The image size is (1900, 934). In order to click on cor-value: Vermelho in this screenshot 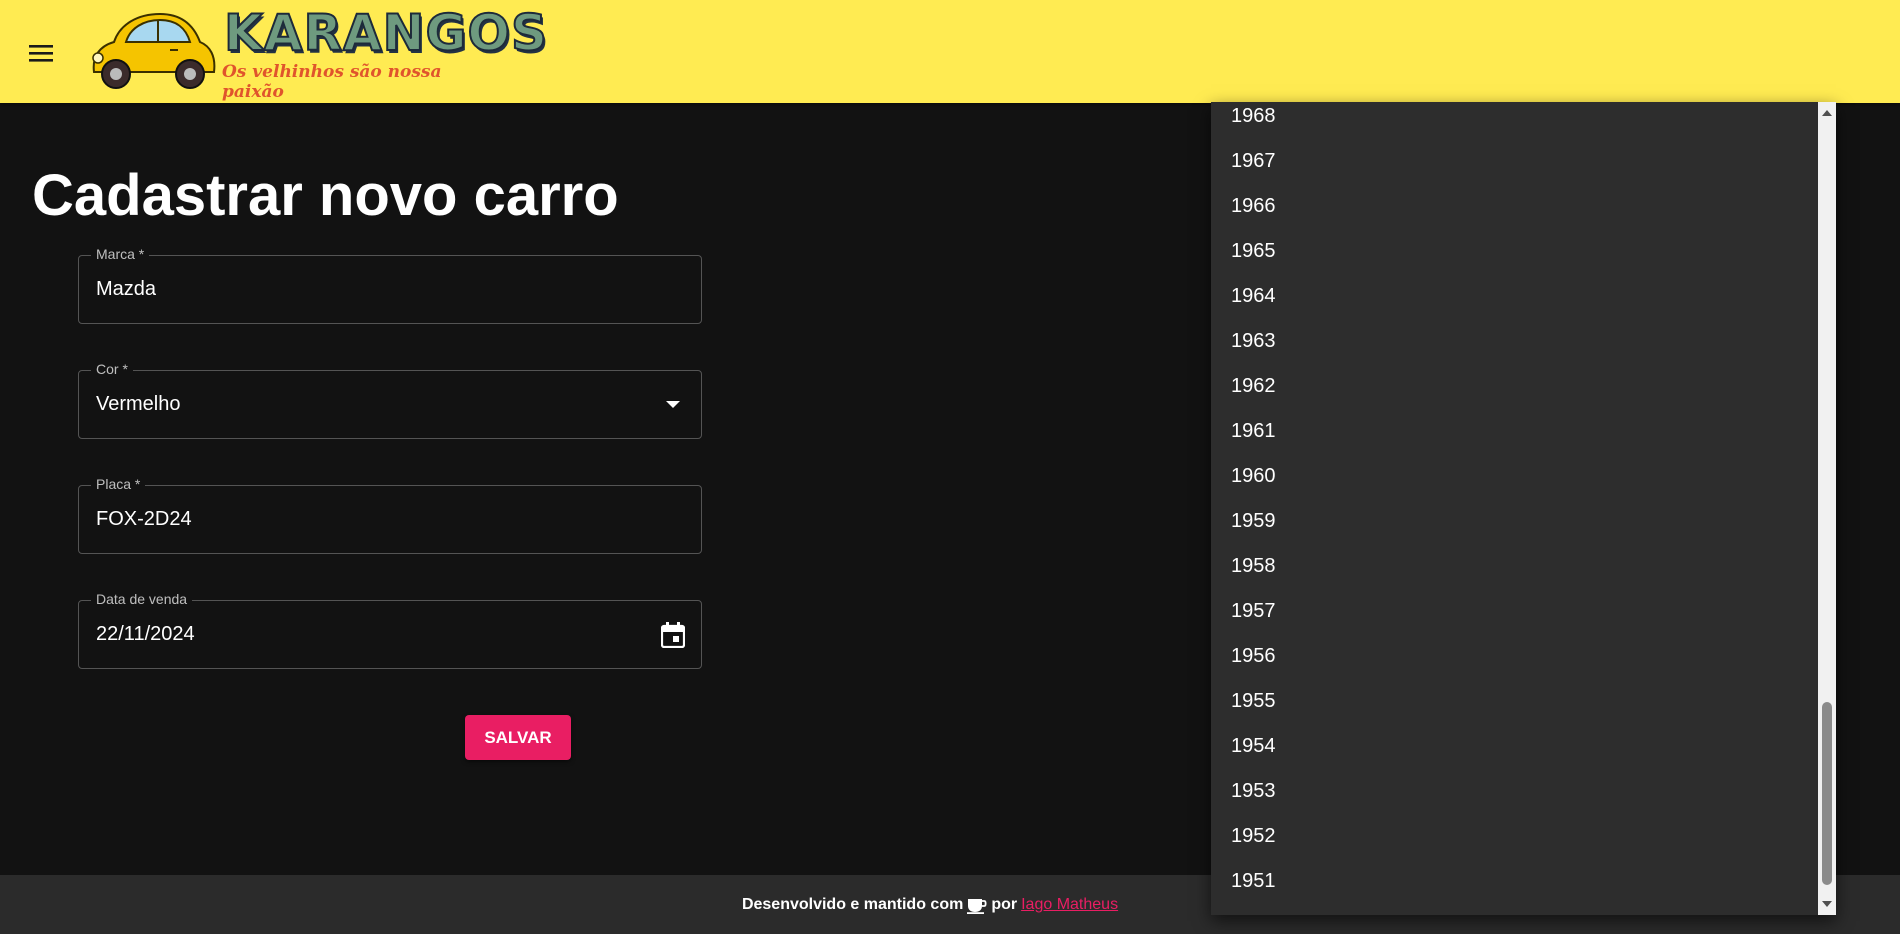, I will do `click(138, 404)`.